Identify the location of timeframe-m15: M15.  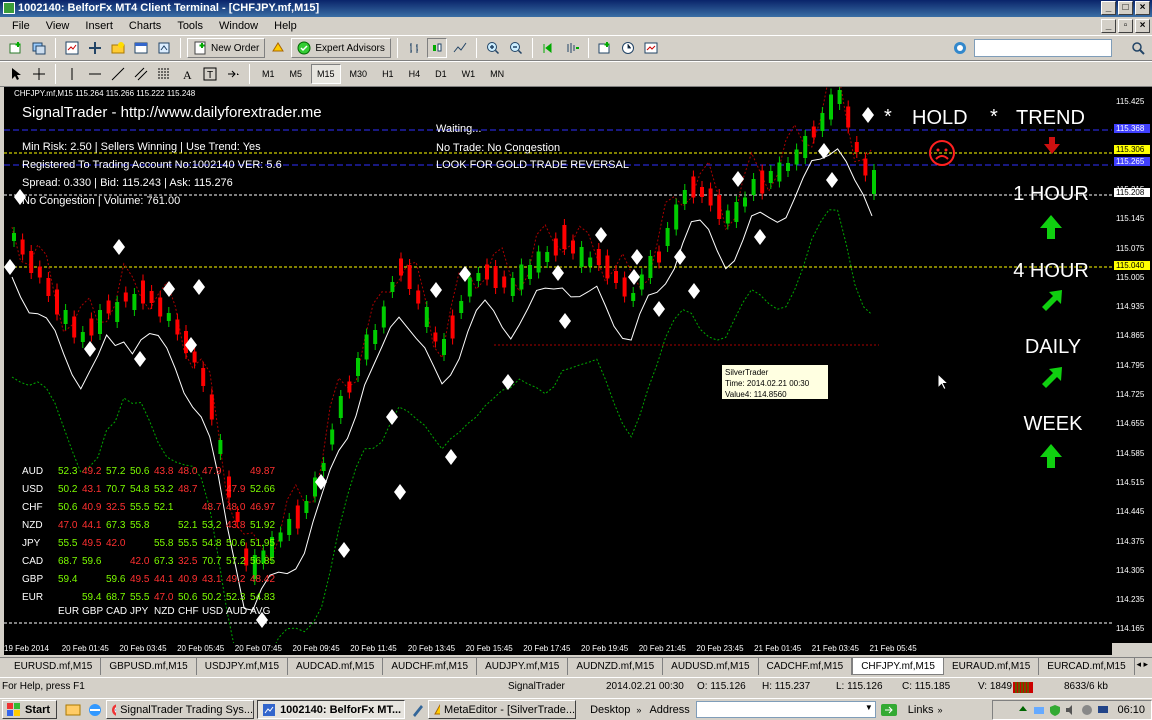
(326, 74).